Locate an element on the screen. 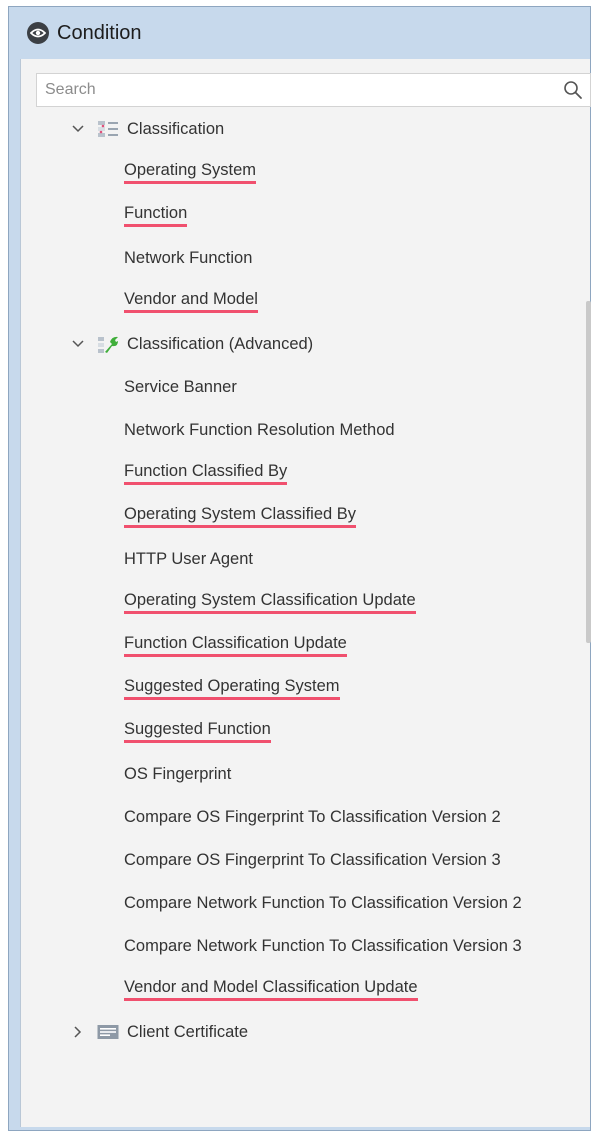  tree-item-function-classification-update: Function Classification Update is located at coordinates (235, 645).